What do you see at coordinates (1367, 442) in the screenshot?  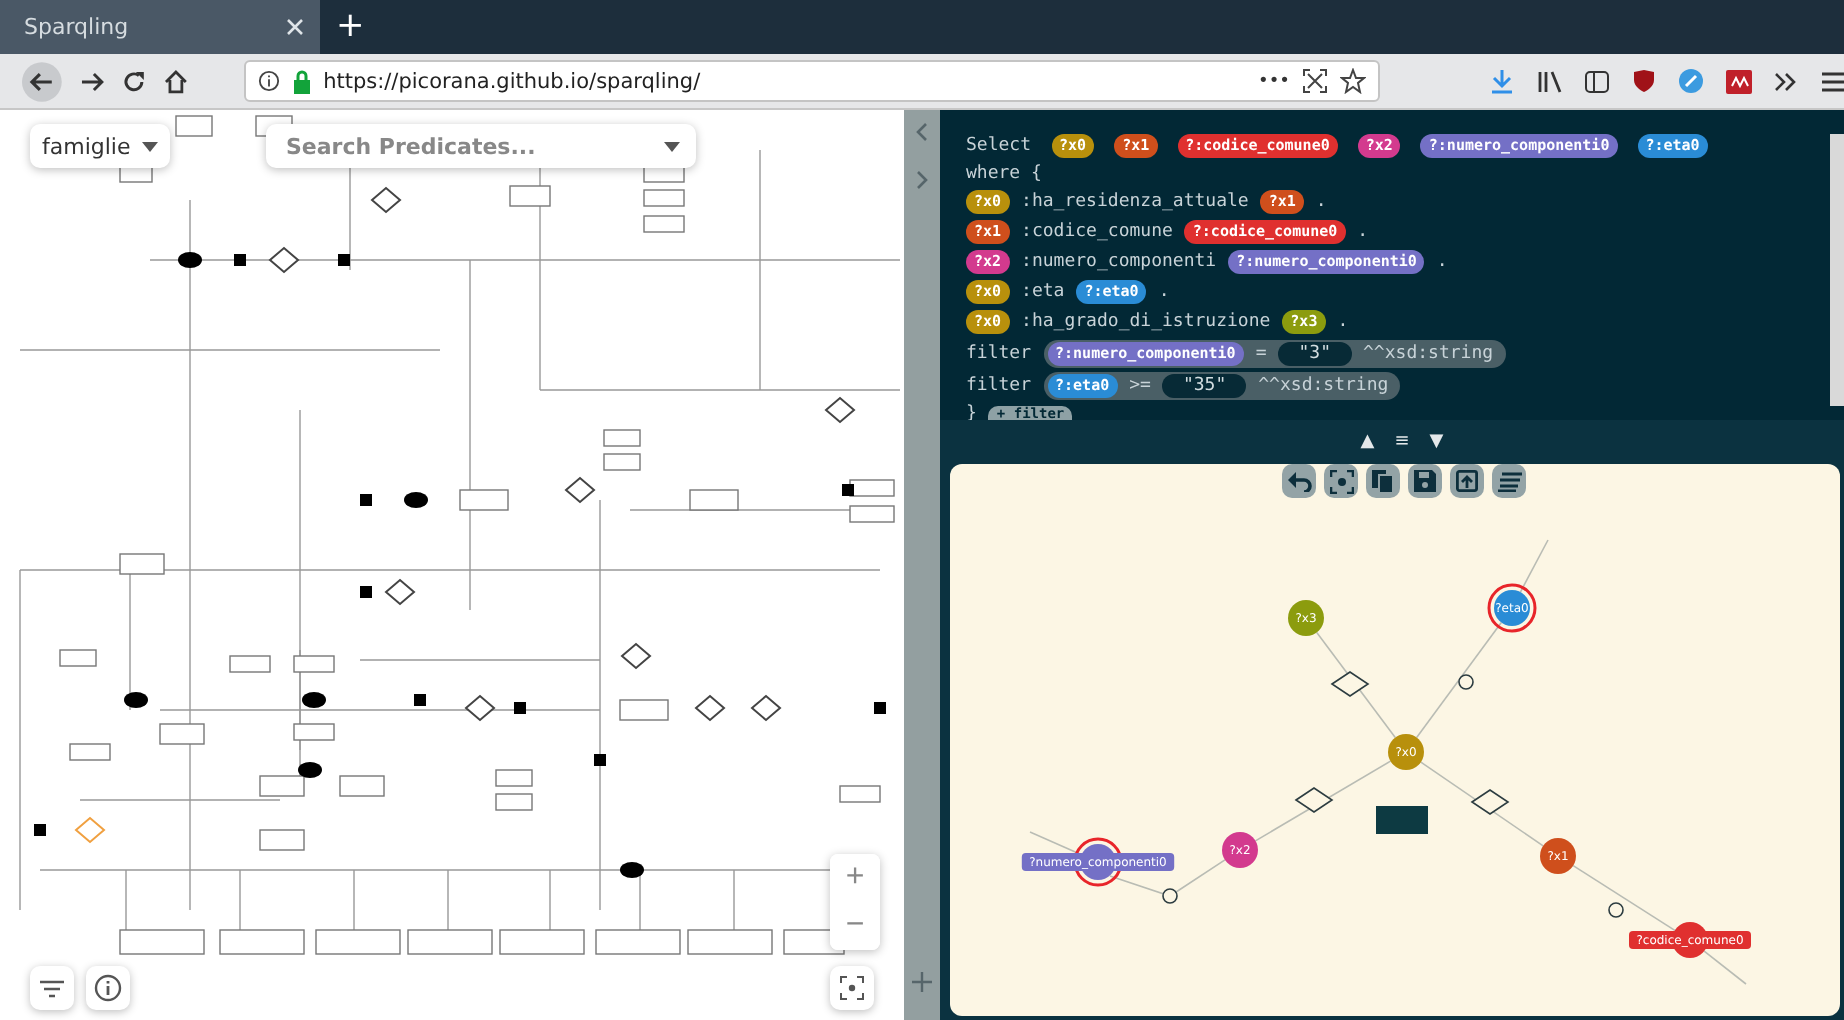 I see `panel-toggle-button: ▲` at bounding box center [1367, 442].